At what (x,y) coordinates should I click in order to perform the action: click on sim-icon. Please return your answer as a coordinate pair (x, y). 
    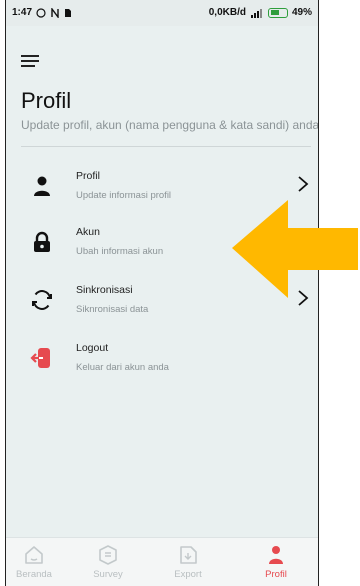
    Looking at the image, I should click on (68, 12).